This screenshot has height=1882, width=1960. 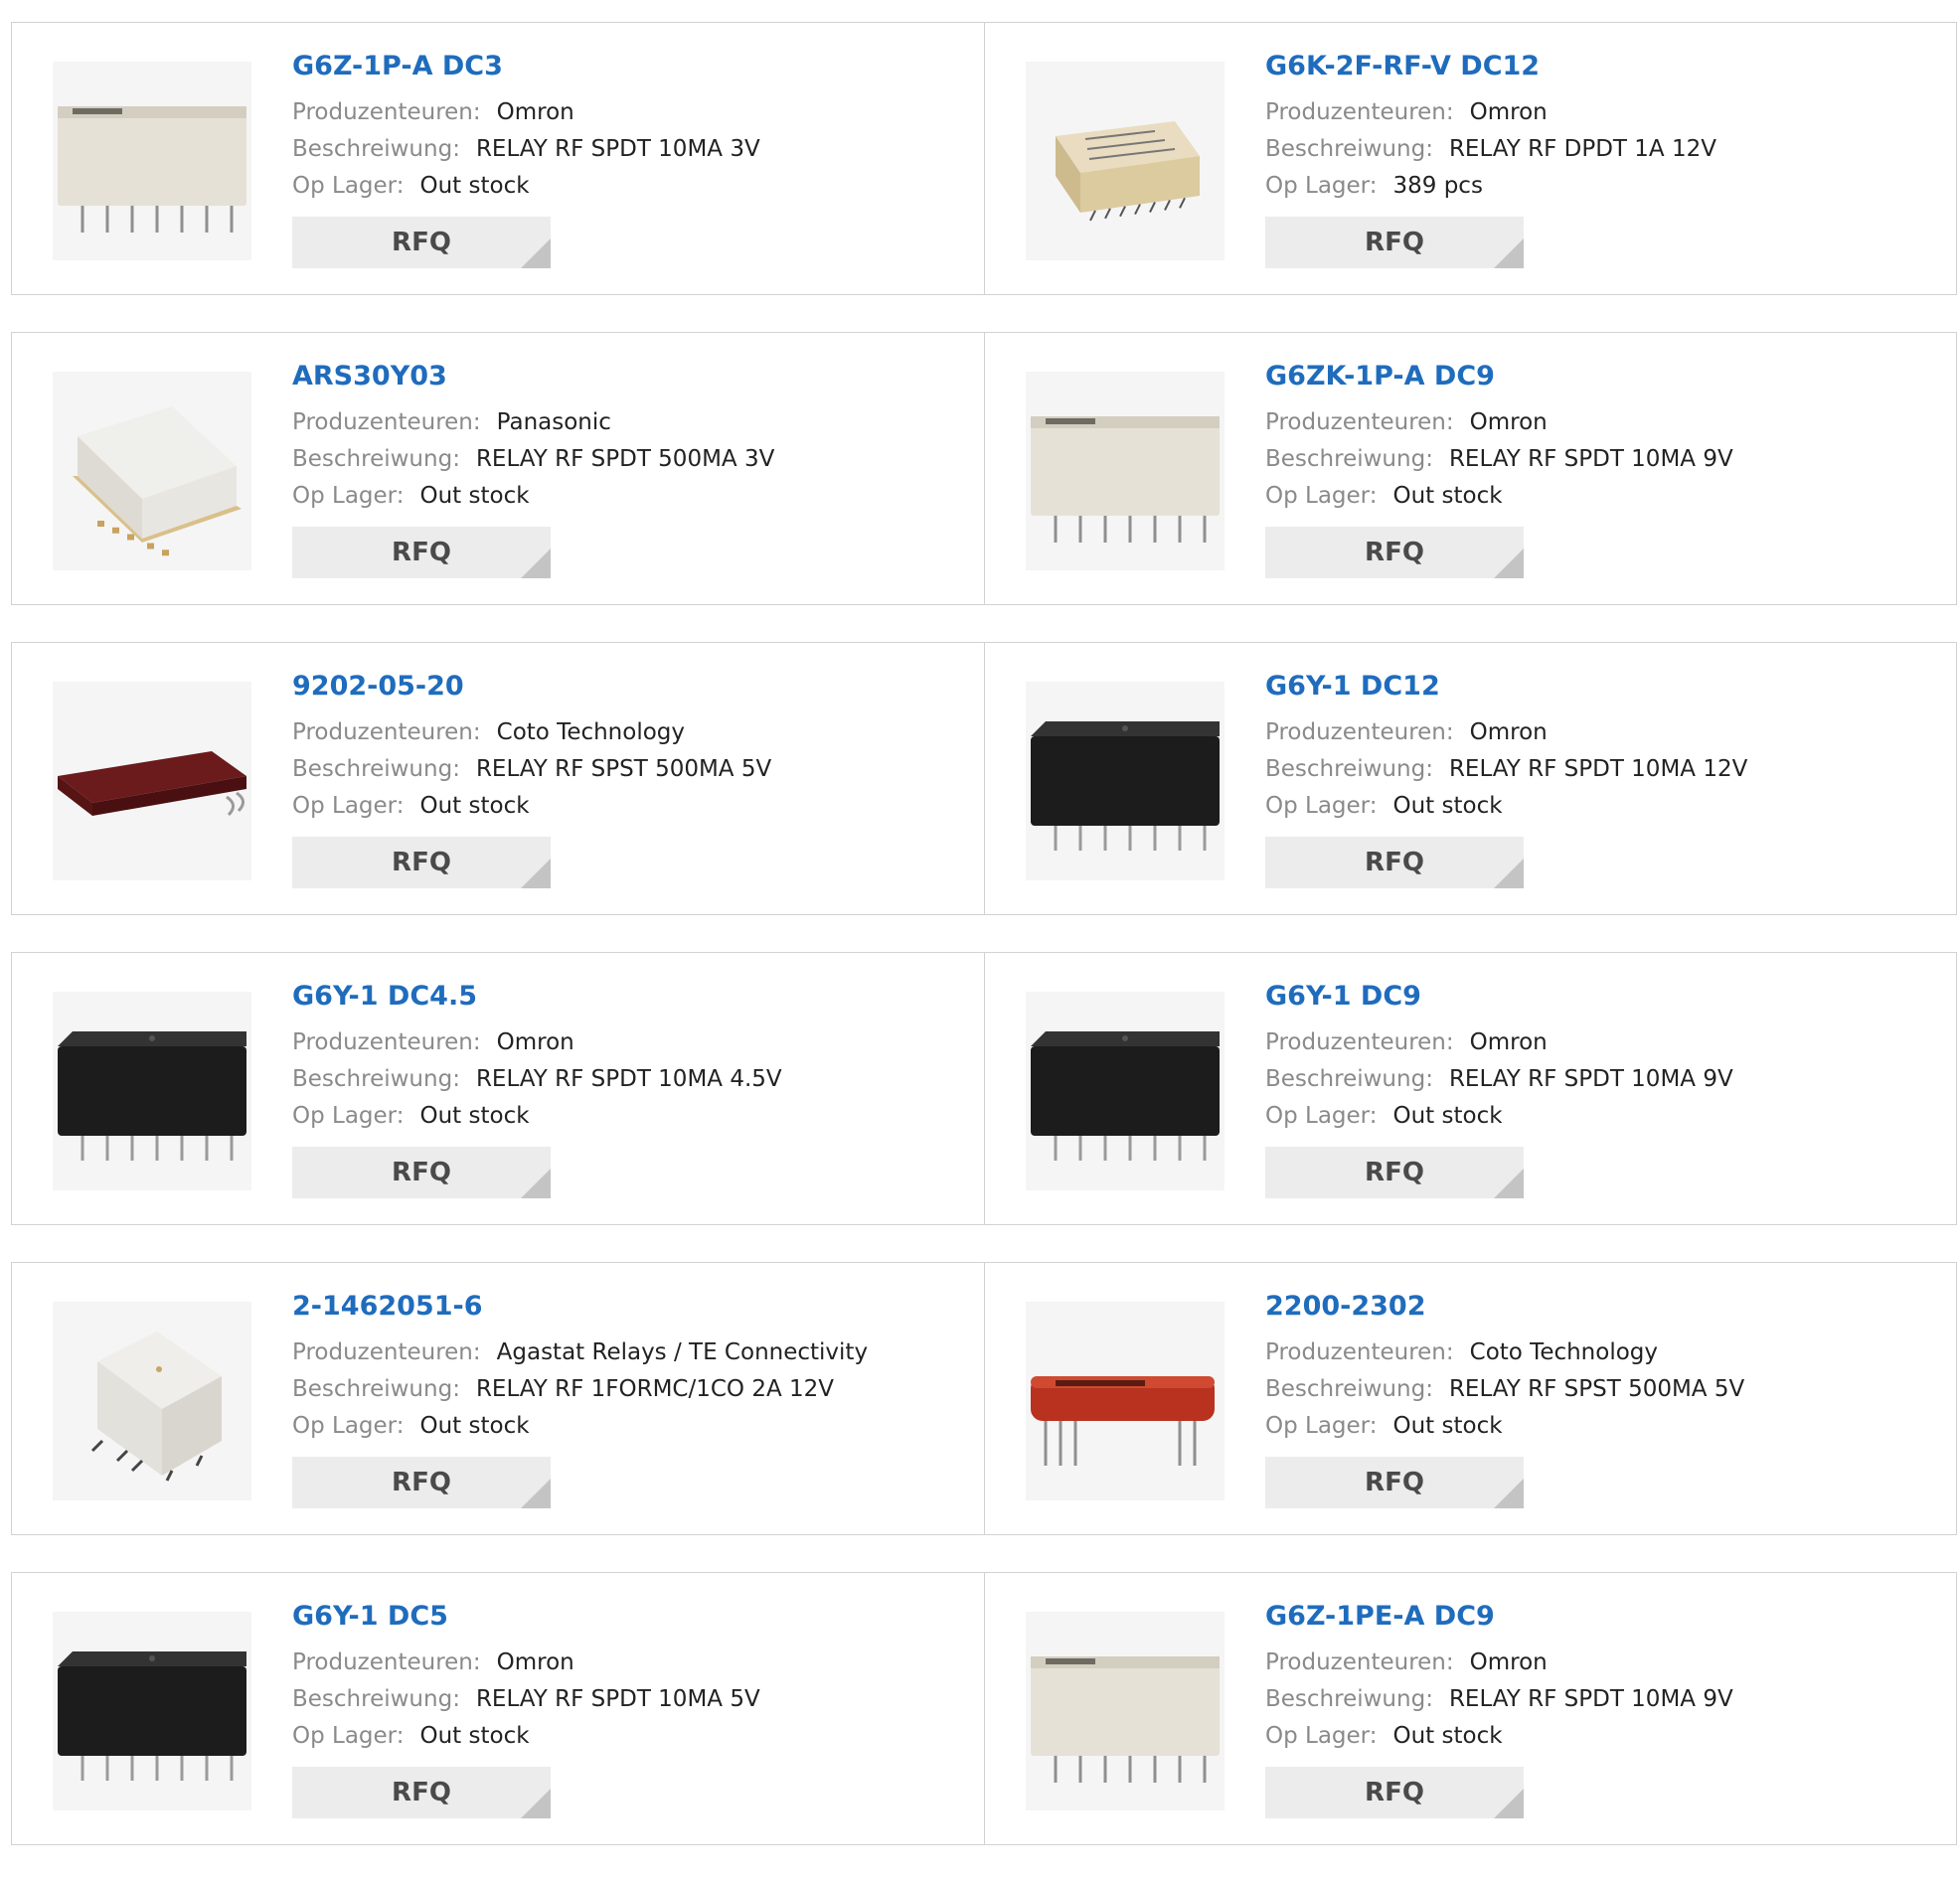 I want to click on manufacturer-value: Coto Technology, so click(x=591, y=732).